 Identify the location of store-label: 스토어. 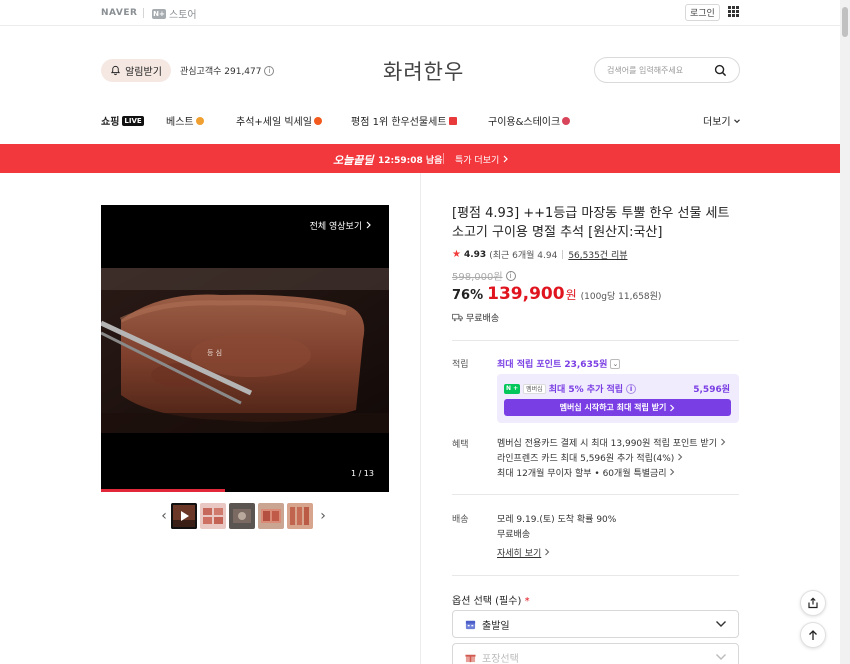
(183, 15).